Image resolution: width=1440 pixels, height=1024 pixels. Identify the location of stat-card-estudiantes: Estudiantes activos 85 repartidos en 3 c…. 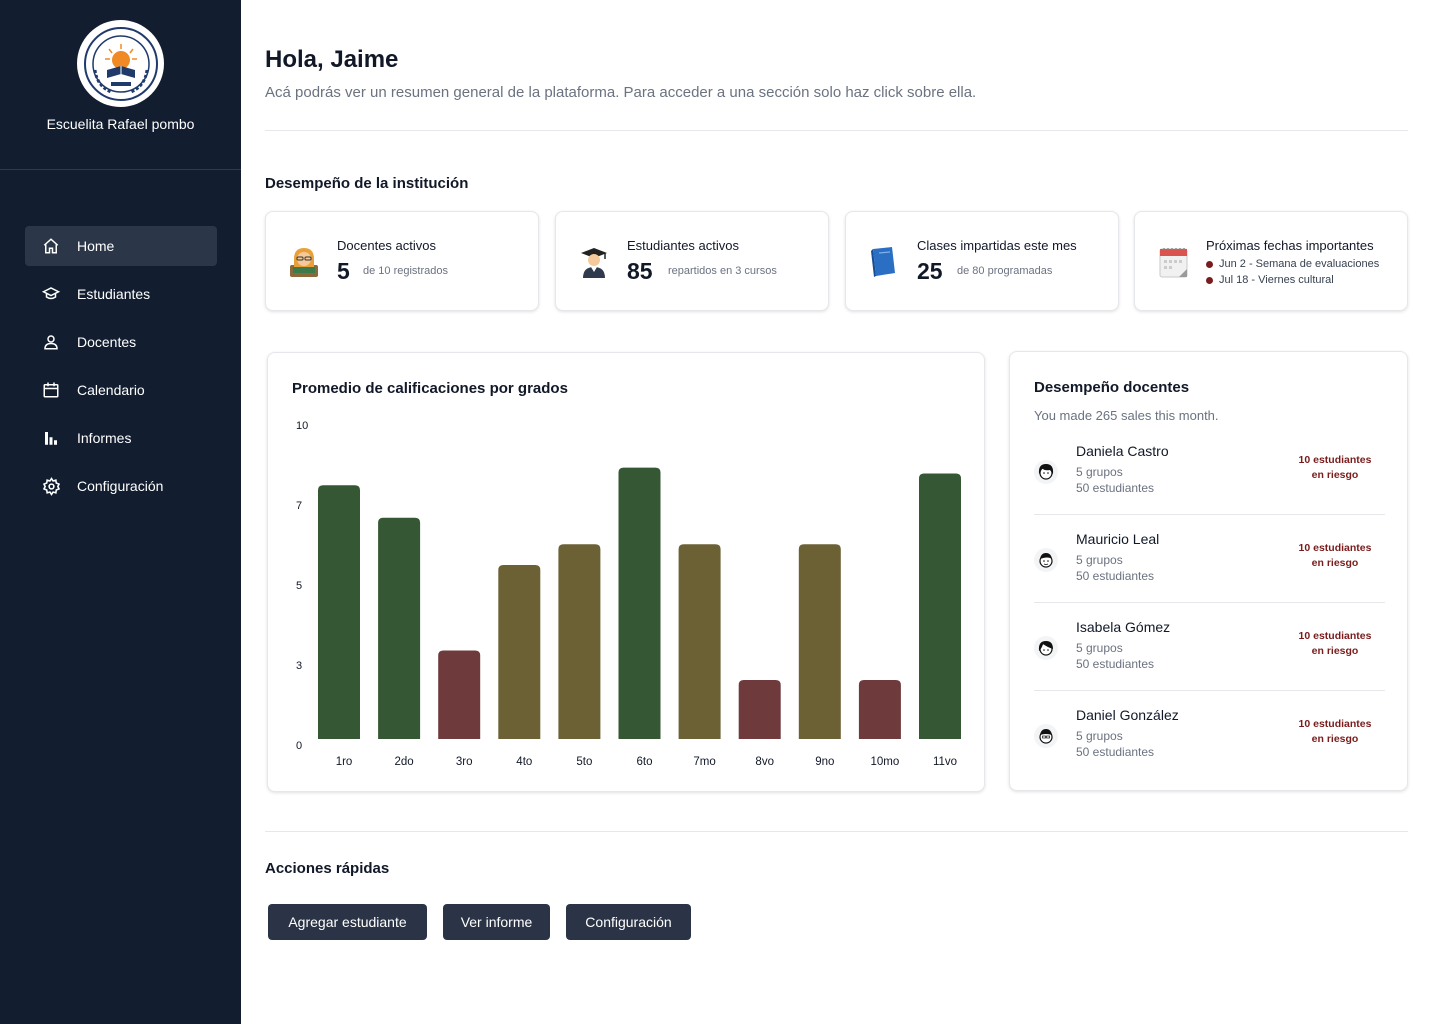
(692, 261).